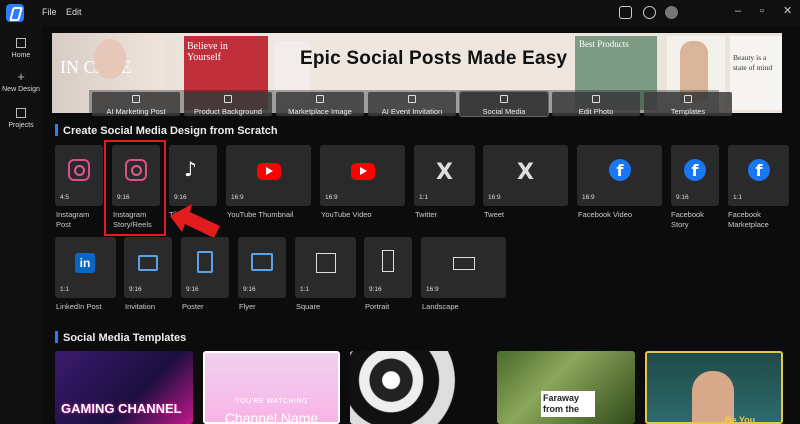 Image resolution: width=800 pixels, height=424 pixels. I want to click on event-invitation-icon, so click(412, 99).